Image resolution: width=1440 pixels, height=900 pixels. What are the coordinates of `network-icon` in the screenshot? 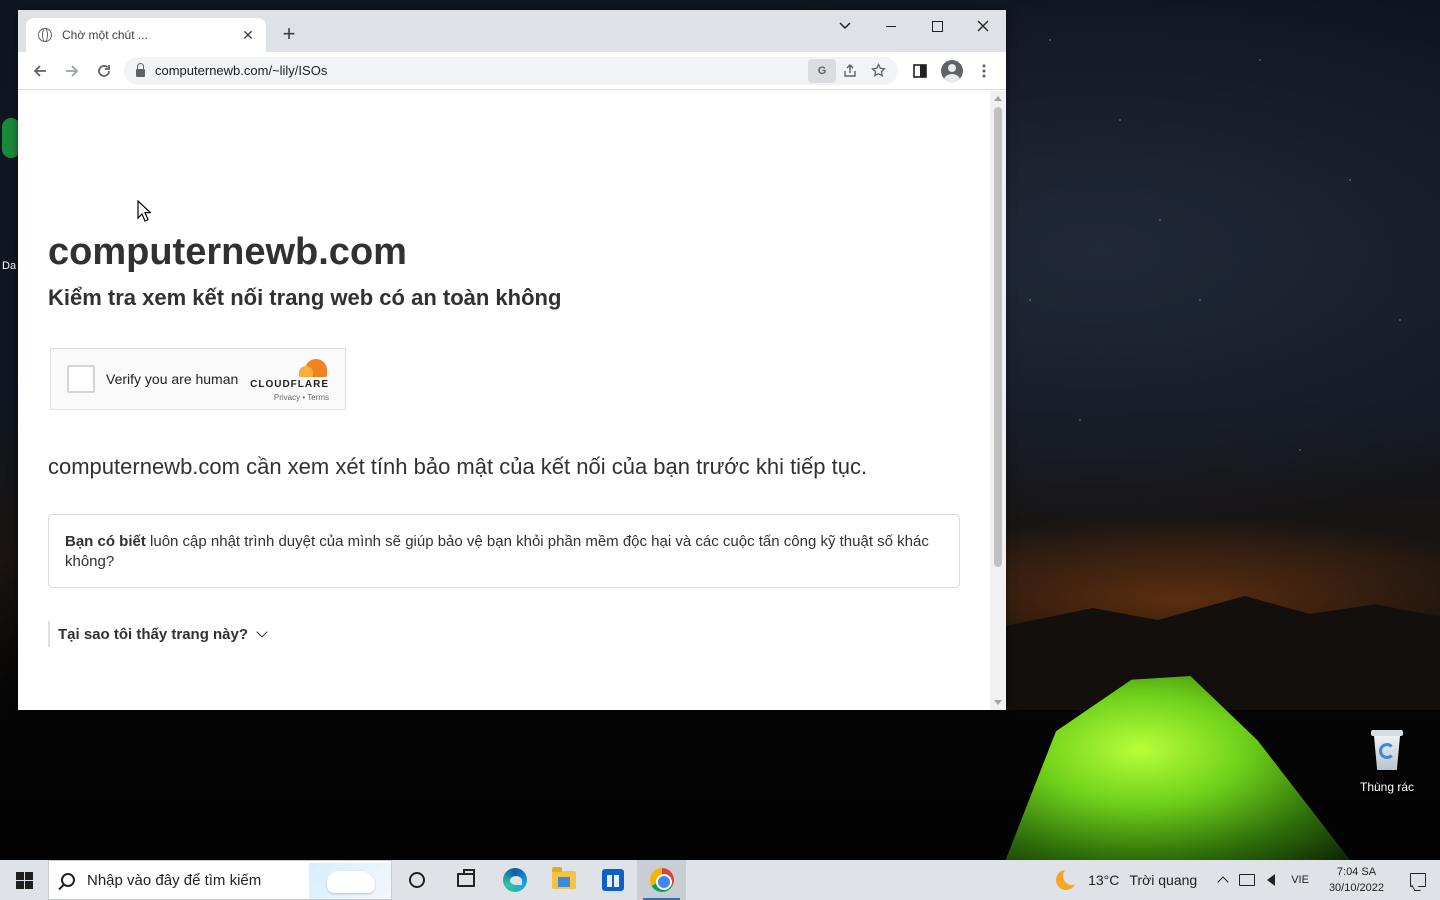 It's located at (1247, 880).